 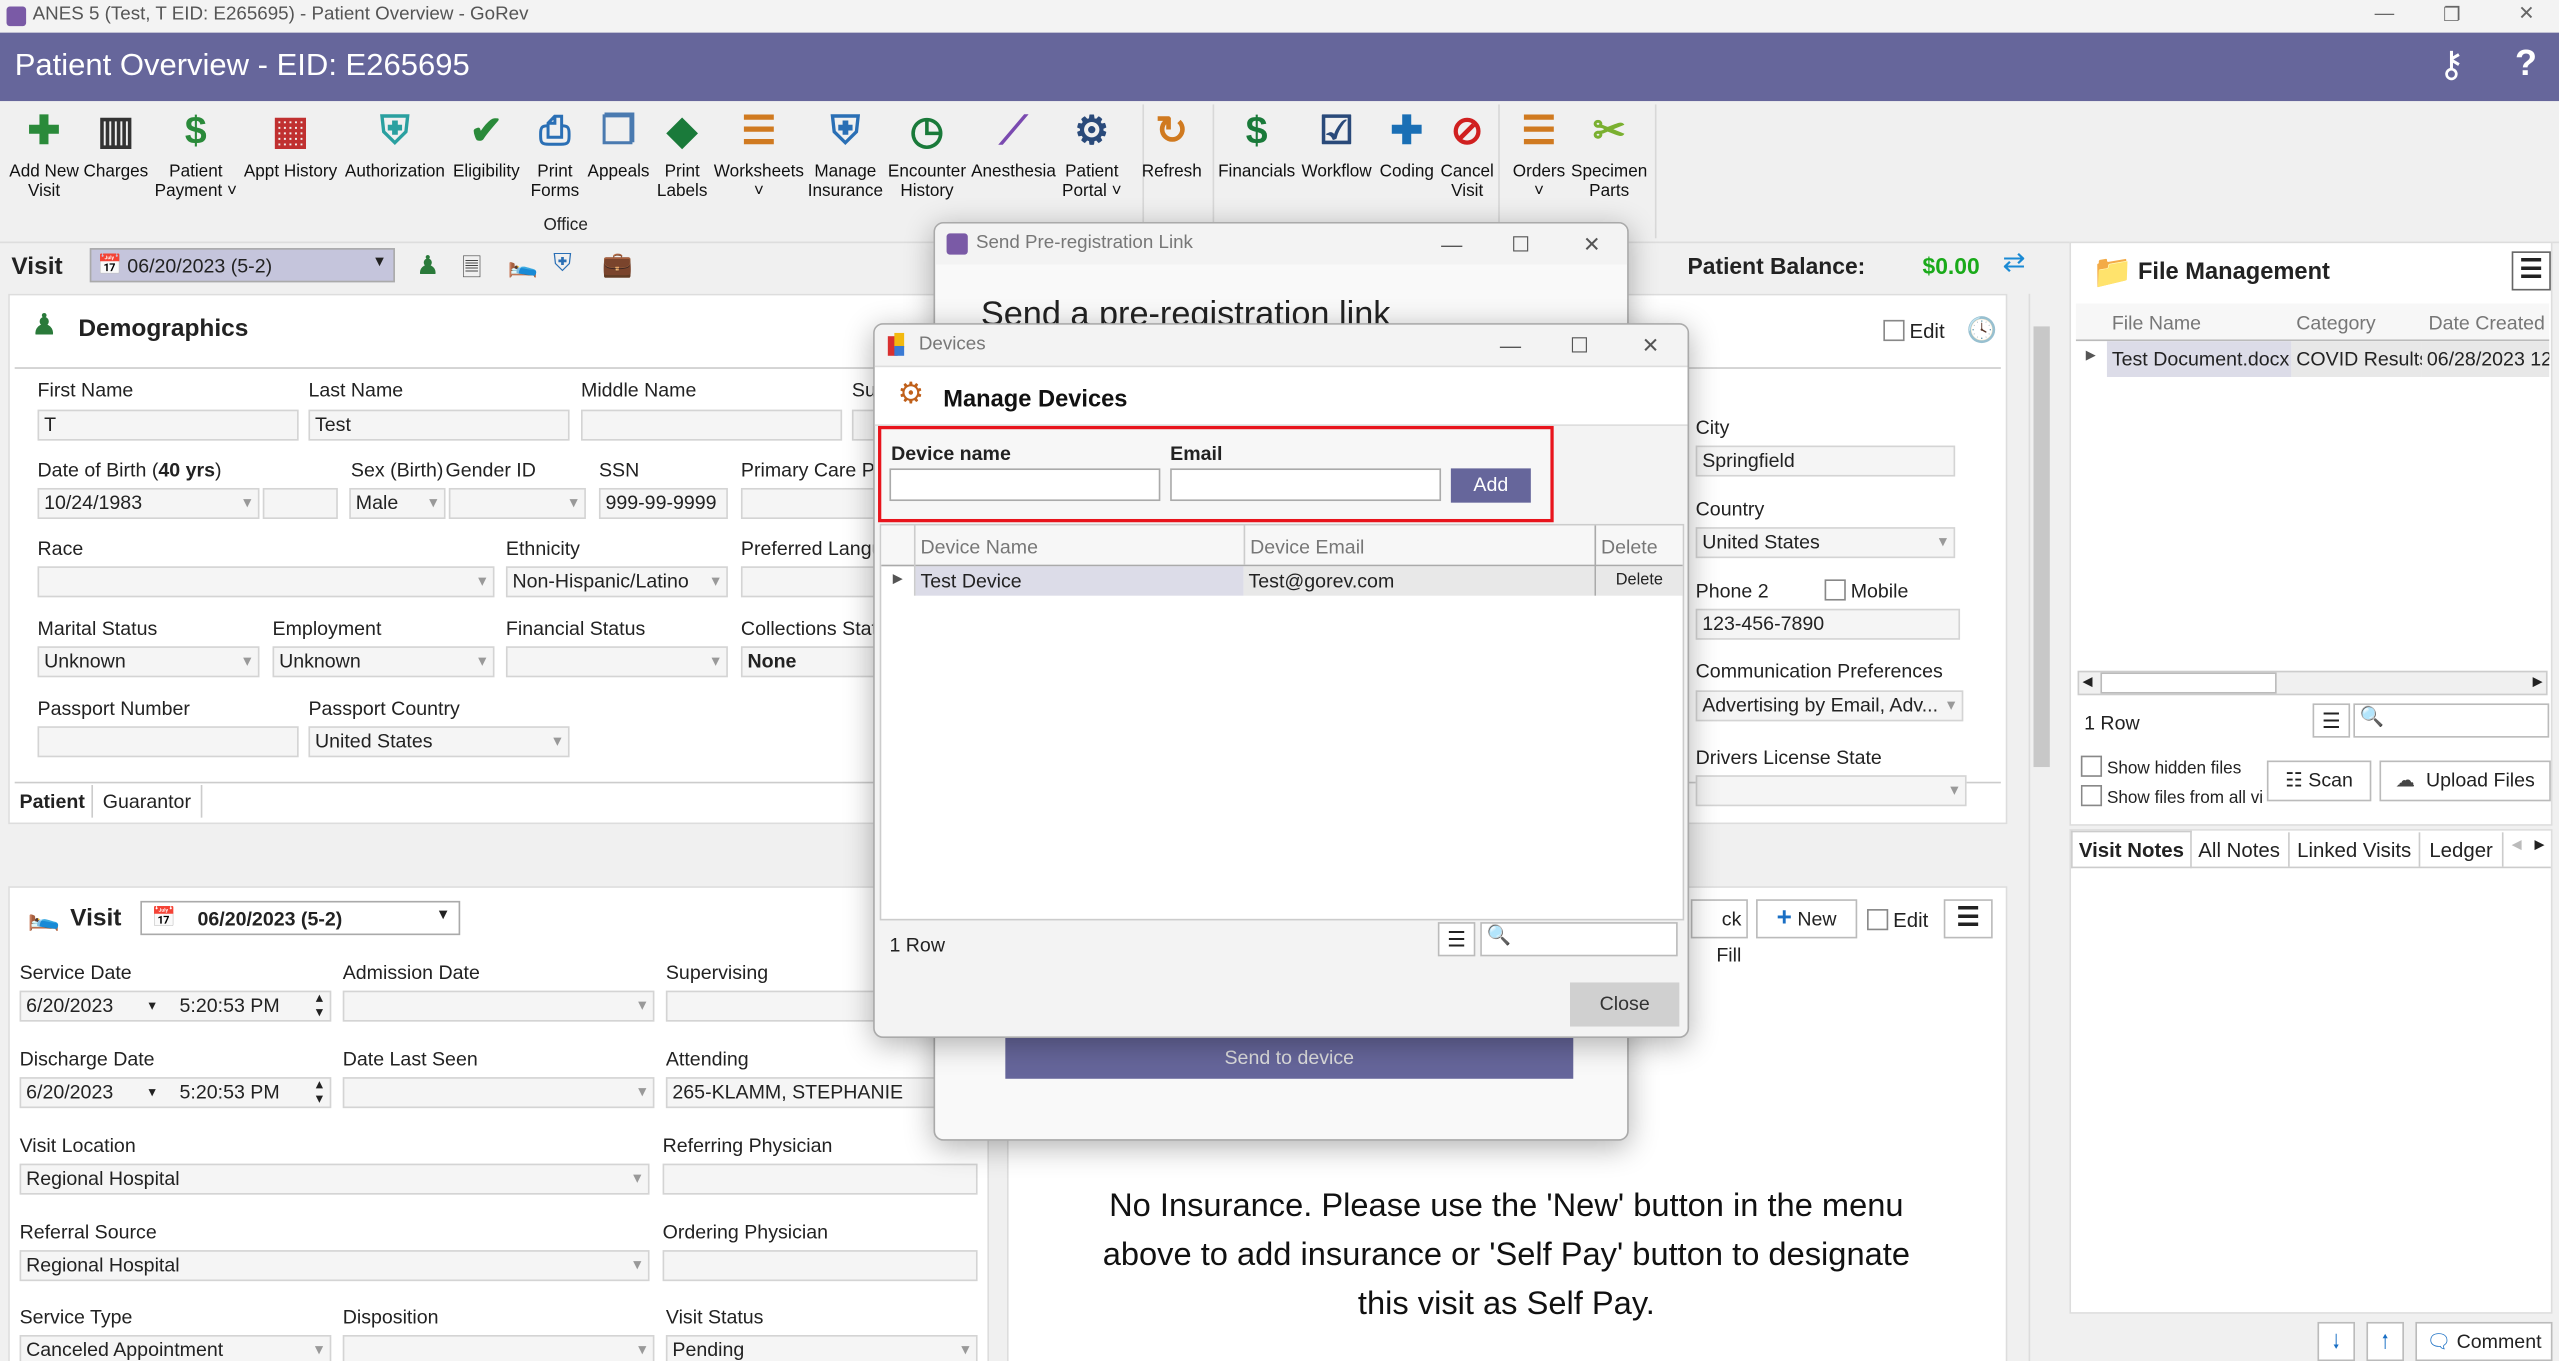 I want to click on insurance-menu-icon: ☰, so click(x=1968, y=919).